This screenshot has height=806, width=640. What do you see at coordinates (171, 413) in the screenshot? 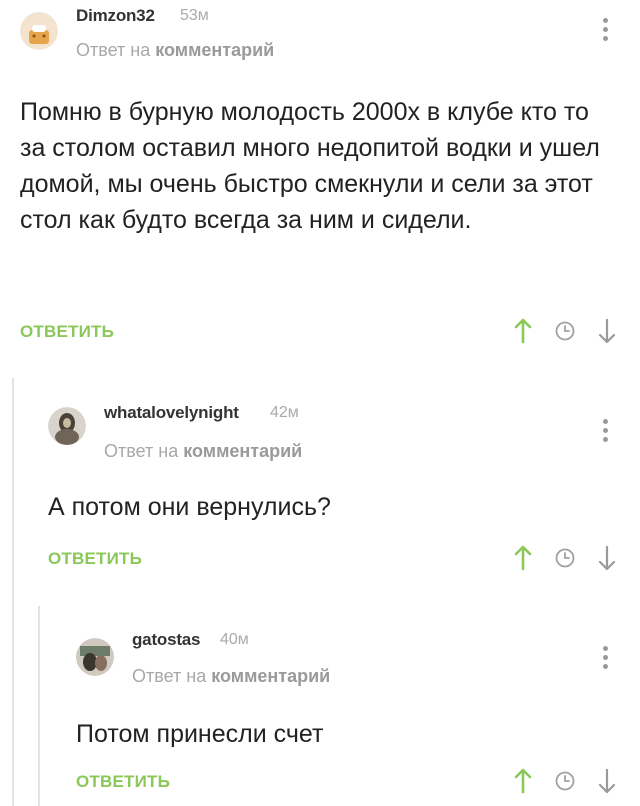
I see `username: whatalovelynight` at bounding box center [171, 413].